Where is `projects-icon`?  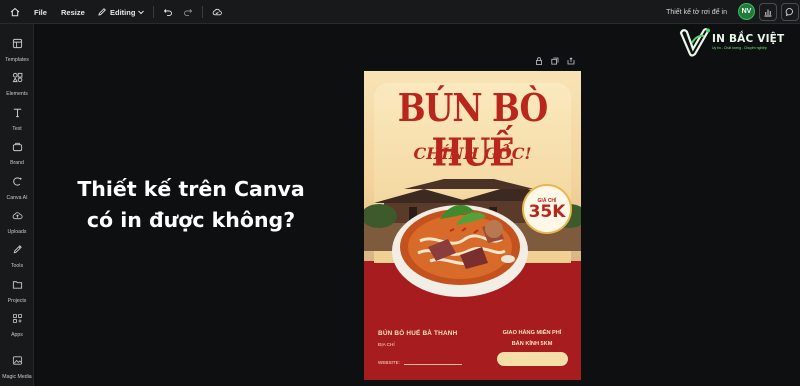
projects-icon is located at coordinates (17, 286).